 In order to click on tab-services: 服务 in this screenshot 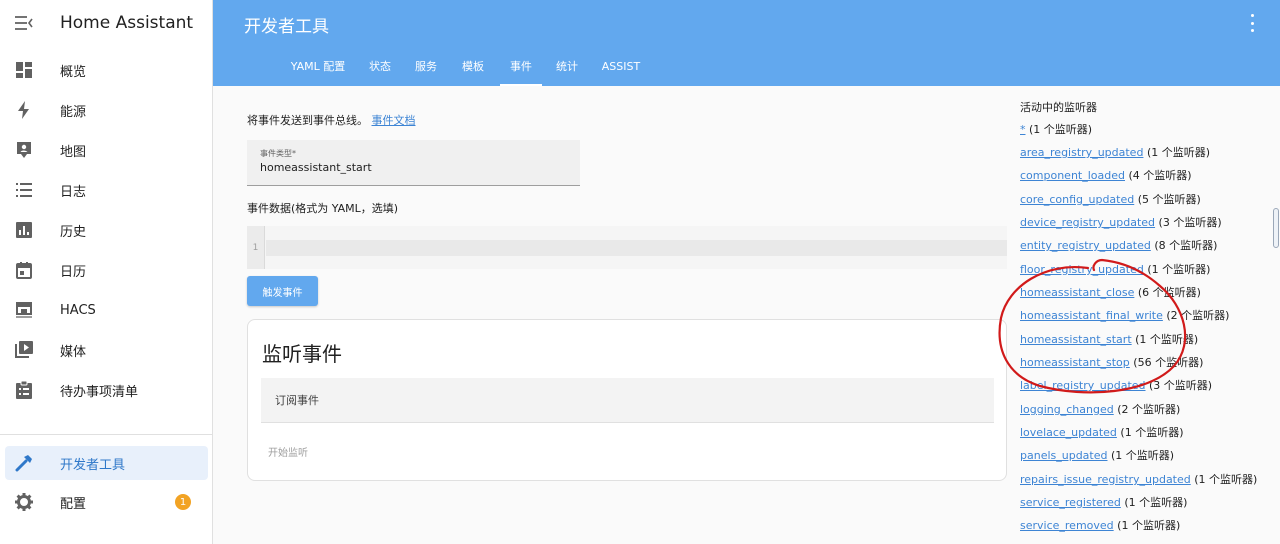, I will do `click(426, 66)`.